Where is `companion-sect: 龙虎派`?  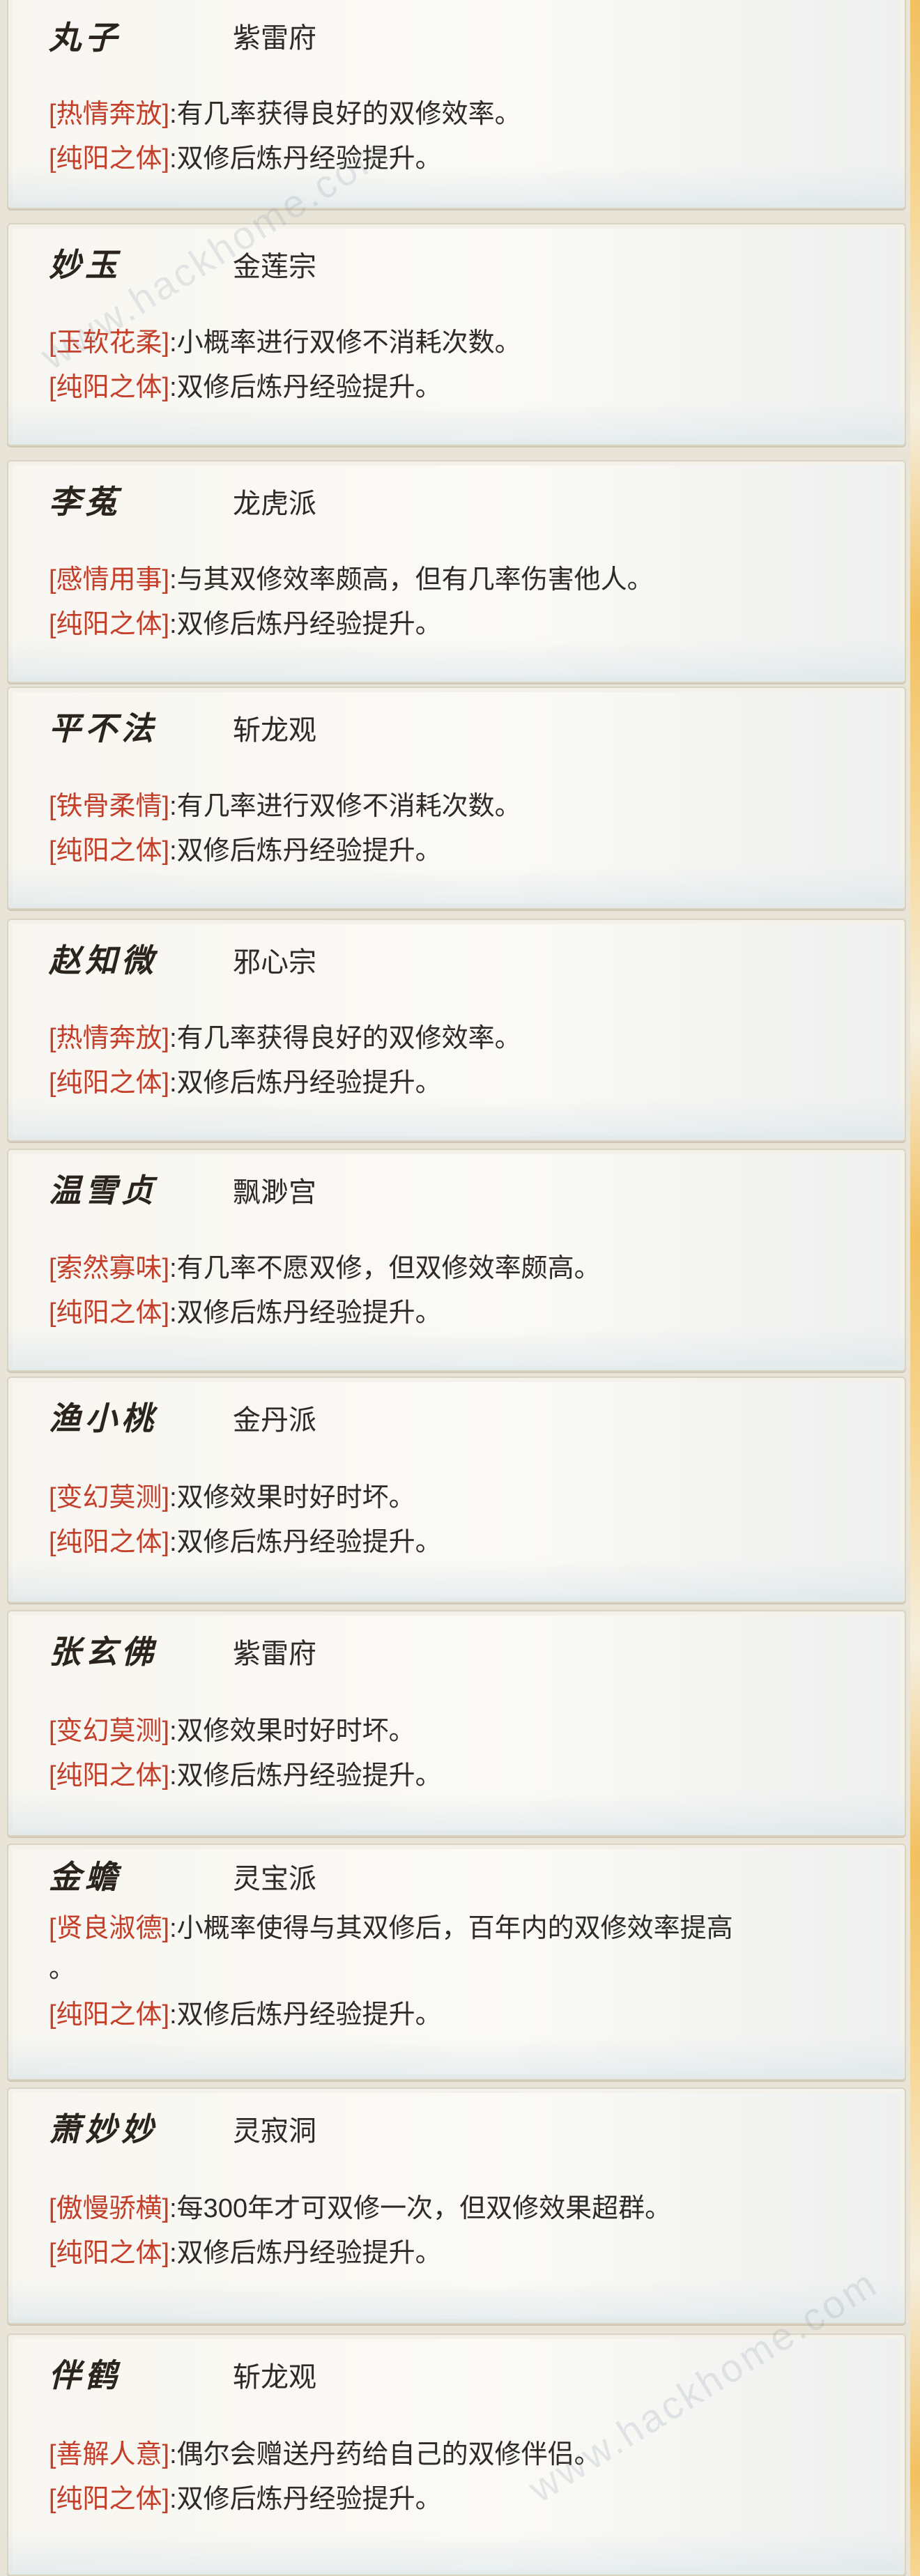 companion-sect: 龙虎派 is located at coordinates (274, 504).